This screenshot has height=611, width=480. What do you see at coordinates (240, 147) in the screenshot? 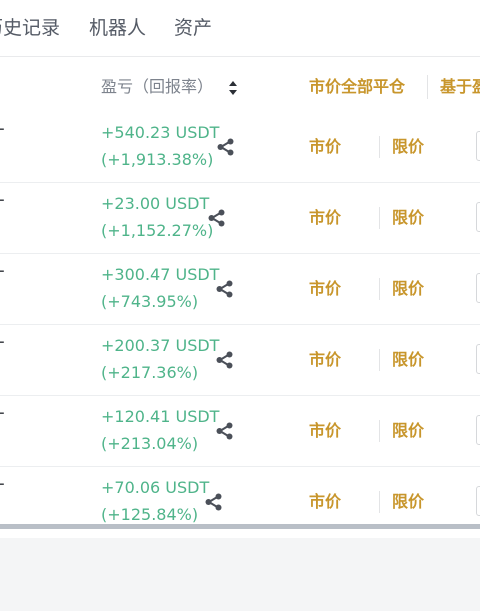
I see `position-row: T +540.23 USDT (+1,913.38%) 市价 限价` at bounding box center [240, 147].